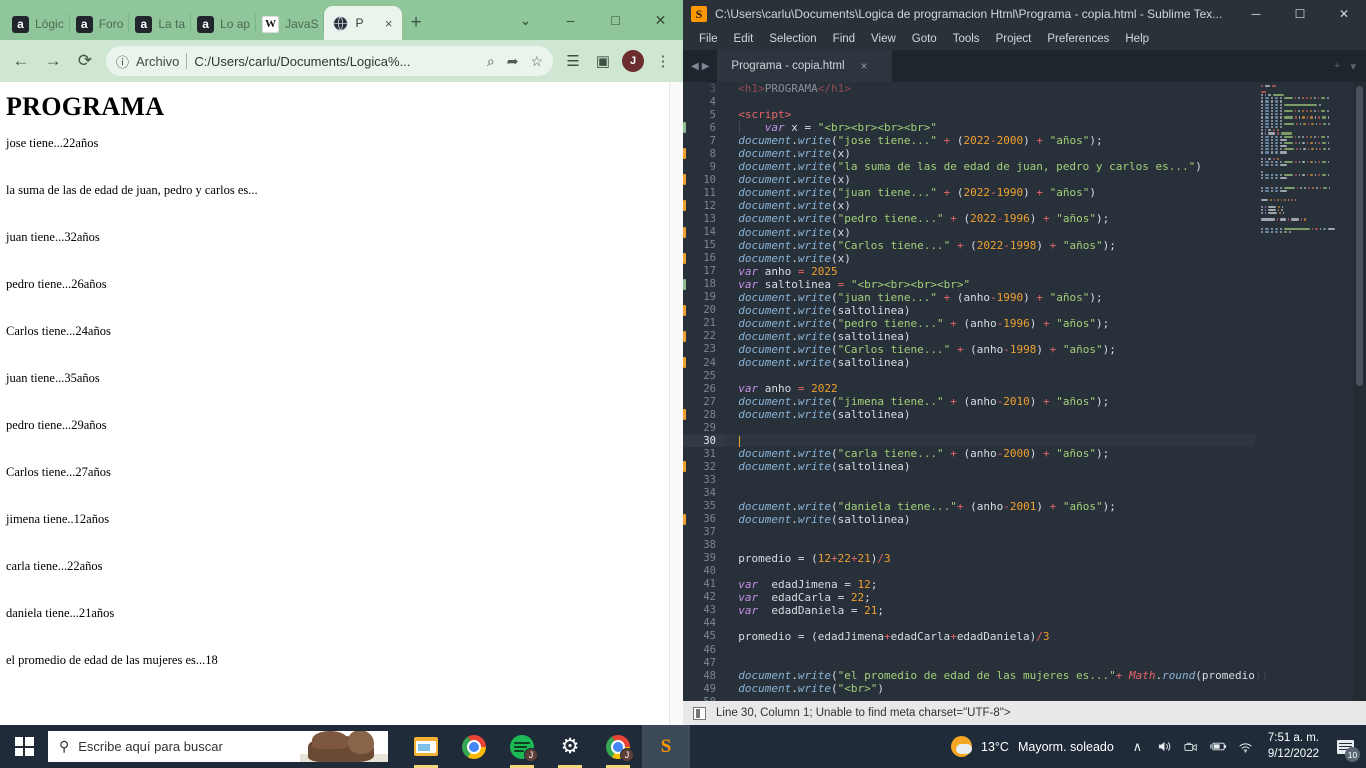 This screenshot has height=768, width=1366. I want to click on menu-edit: Edit, so click(744, 39).